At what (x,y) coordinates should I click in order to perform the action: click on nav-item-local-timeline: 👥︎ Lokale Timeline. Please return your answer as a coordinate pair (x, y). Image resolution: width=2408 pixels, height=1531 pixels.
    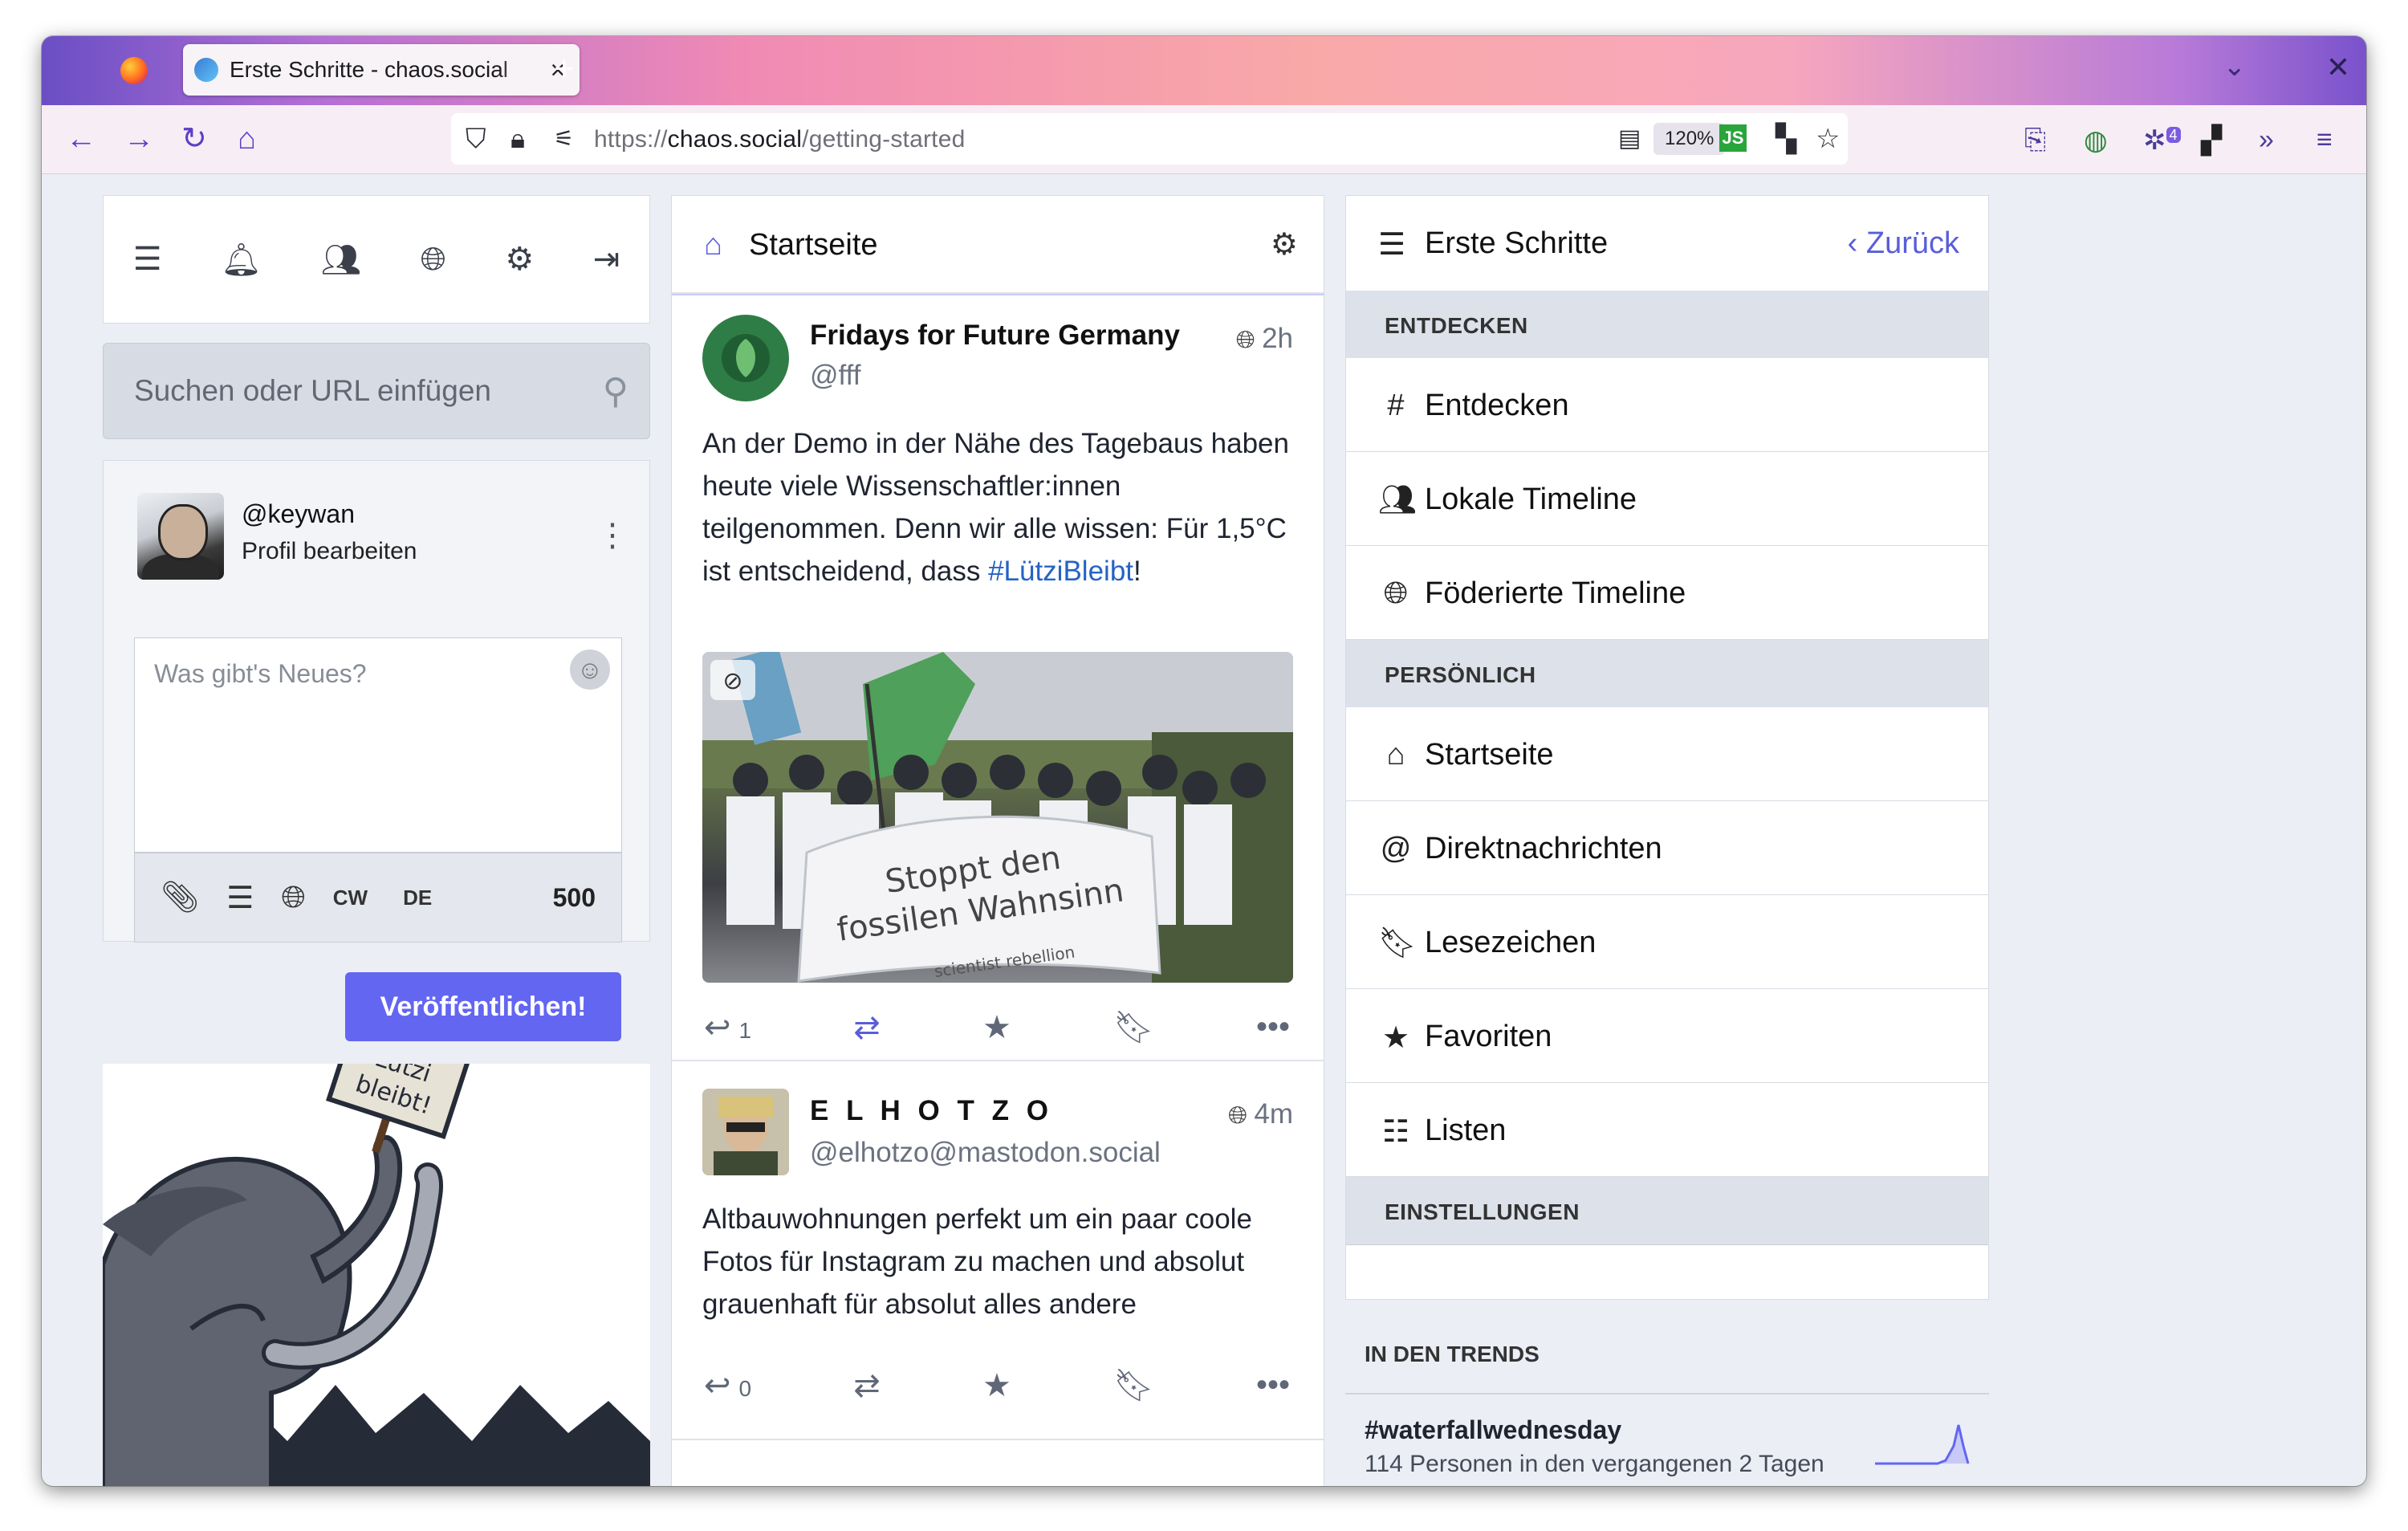
    Looking at the image, I should click on (1667, 499).